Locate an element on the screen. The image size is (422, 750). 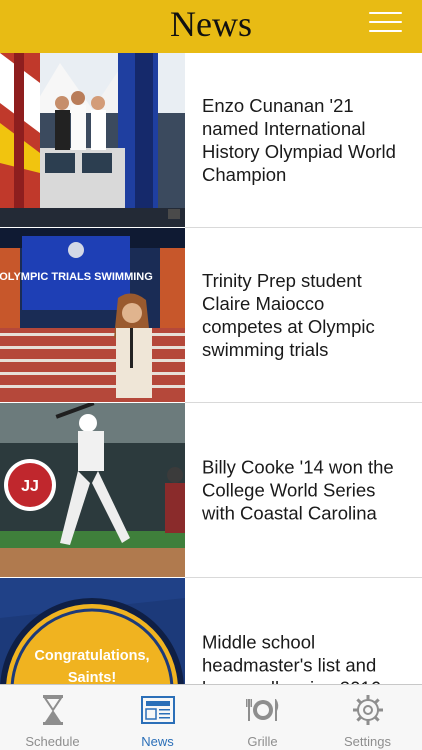
olympic-trials-swimming-photo: OLYMPIC TRIALS SWIMMING is located at coordinates (92, 315).